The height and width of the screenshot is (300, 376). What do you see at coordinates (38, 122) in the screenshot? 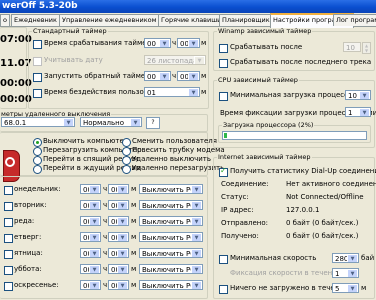
I see `remote-address-select: 68.0.1 ▼` at bounding box center [38, 122].